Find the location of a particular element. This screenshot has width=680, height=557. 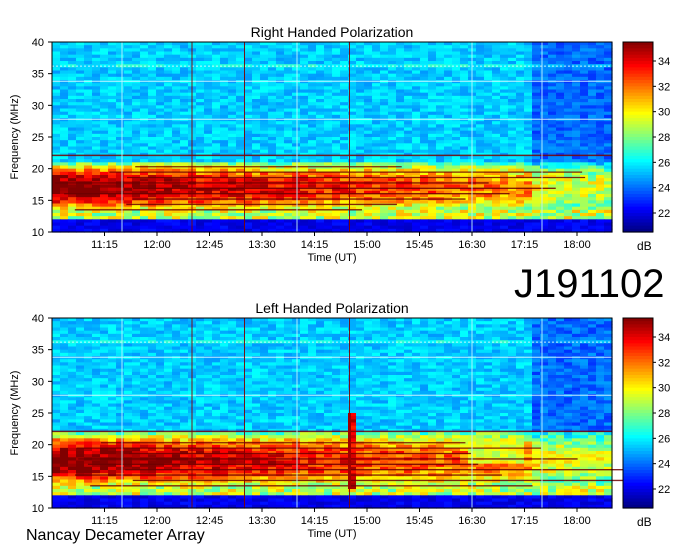

y-tick-label: 15 is located at coordinates (38, 201).